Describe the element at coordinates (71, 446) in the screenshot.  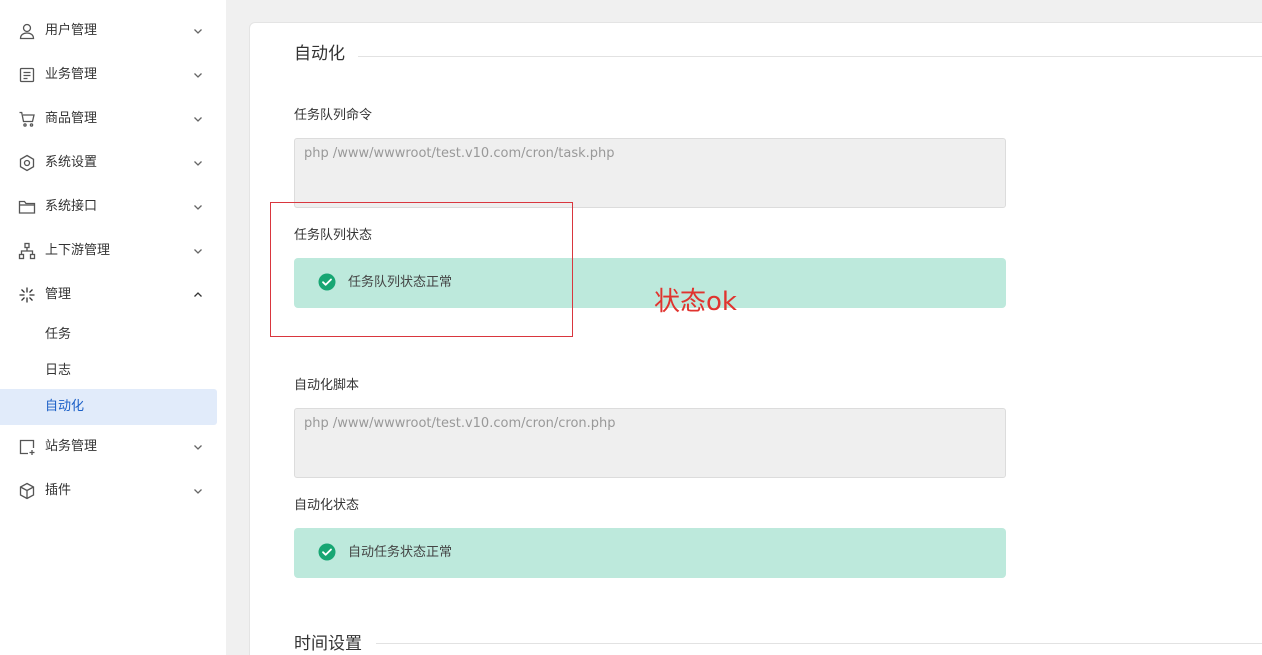
I see `sidebar-item-label: 站务管理` at that location.